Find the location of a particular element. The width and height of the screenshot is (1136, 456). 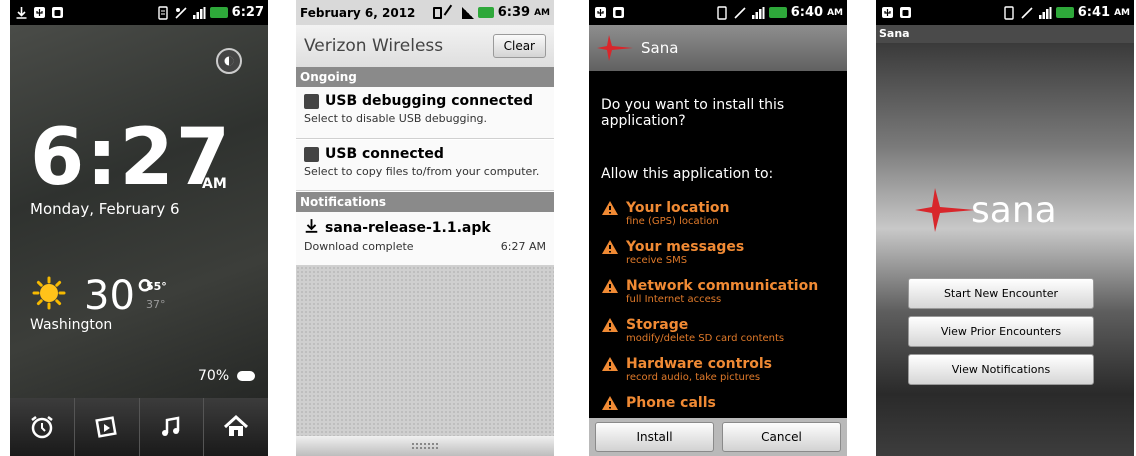

permission-storage: Storage modify/delete SD card contents is located at coordinates (721, 331).